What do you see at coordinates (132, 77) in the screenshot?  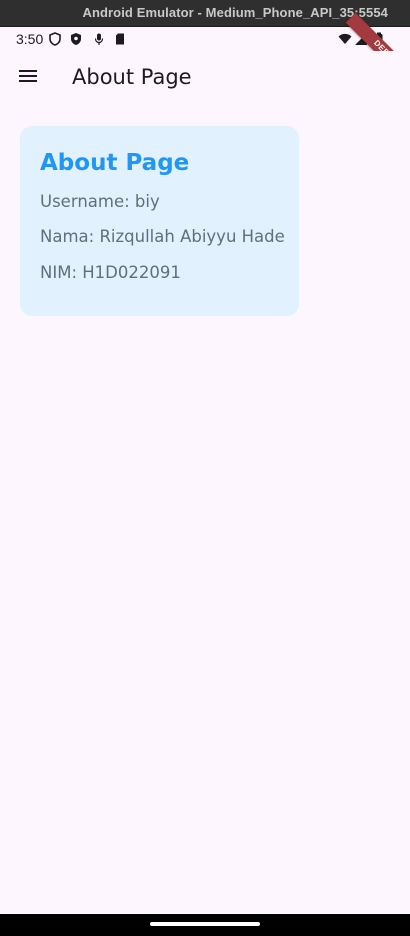 I see `page-title: About Page` at bounding box center [132, 77].